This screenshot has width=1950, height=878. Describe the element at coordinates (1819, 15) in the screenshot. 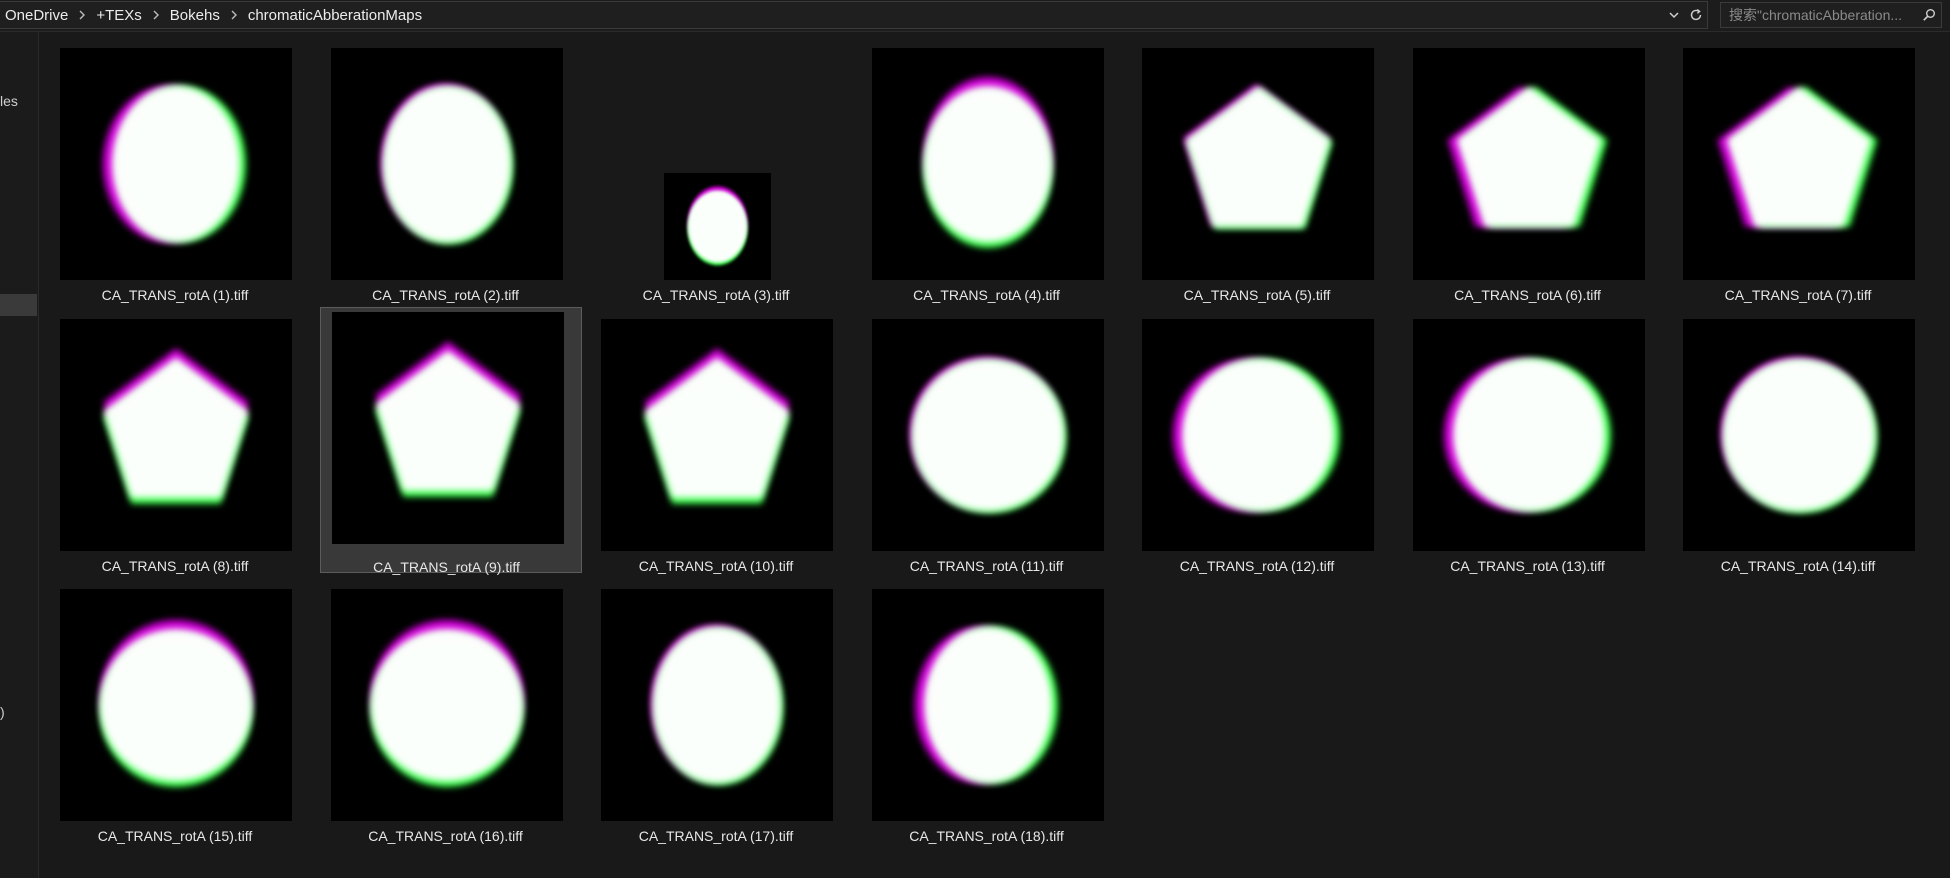

I see `search-input` at that location.